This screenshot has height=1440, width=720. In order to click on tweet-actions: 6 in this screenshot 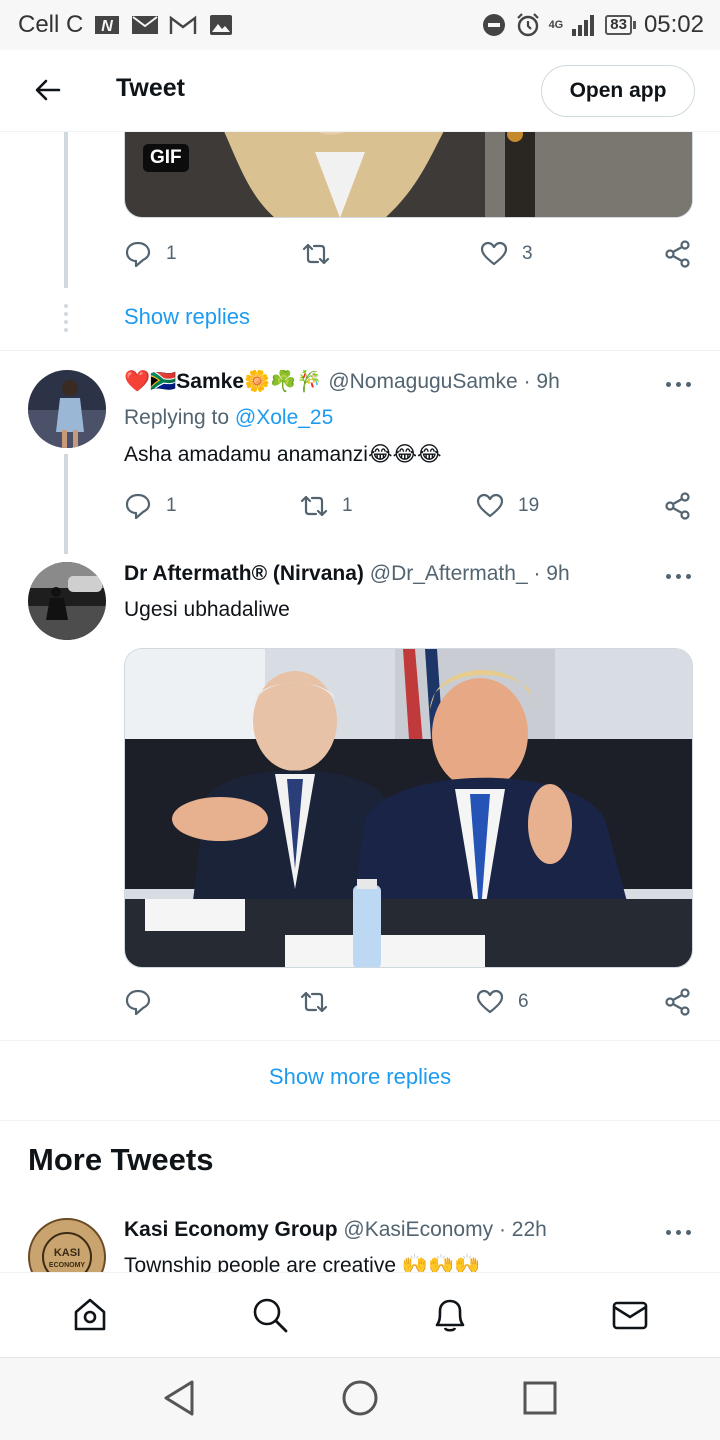, I will do `click(409, 1004)`.